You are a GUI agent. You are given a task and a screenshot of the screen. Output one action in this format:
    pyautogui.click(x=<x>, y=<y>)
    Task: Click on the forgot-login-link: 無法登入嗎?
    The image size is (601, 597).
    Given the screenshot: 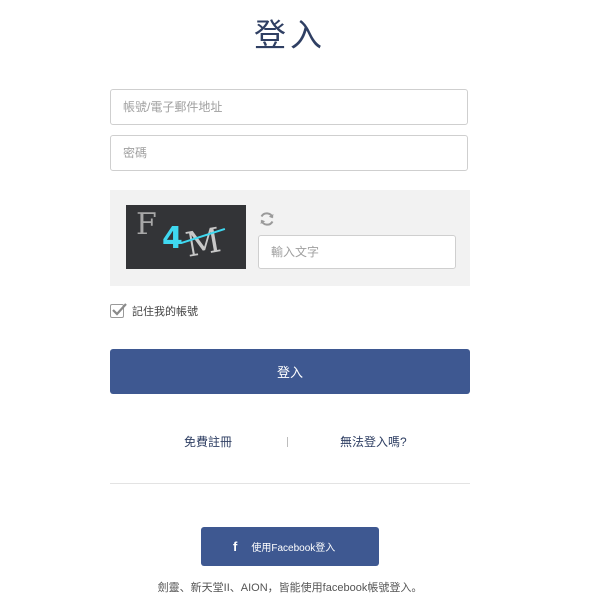 What is the action you would take?
    pyautogui.click(x=373, y=441)
    